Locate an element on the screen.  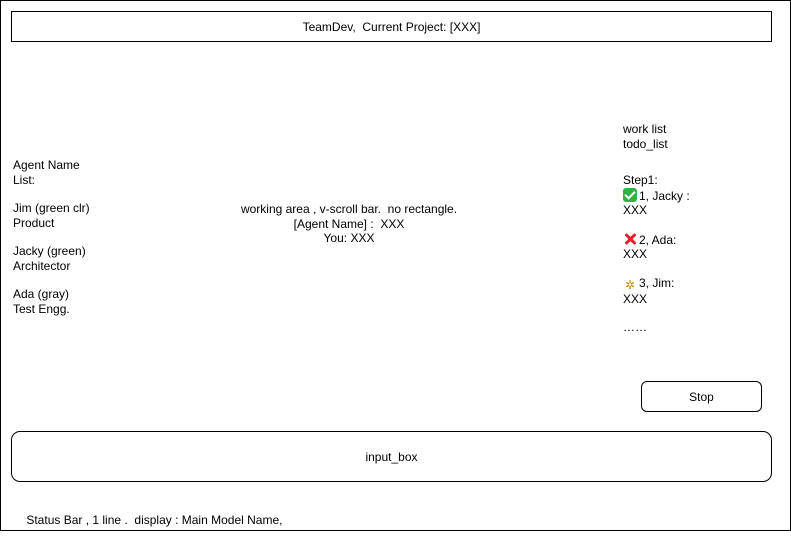
agent-item-jacky: Jacky (green) Architector is located at coordinates (83, 258).